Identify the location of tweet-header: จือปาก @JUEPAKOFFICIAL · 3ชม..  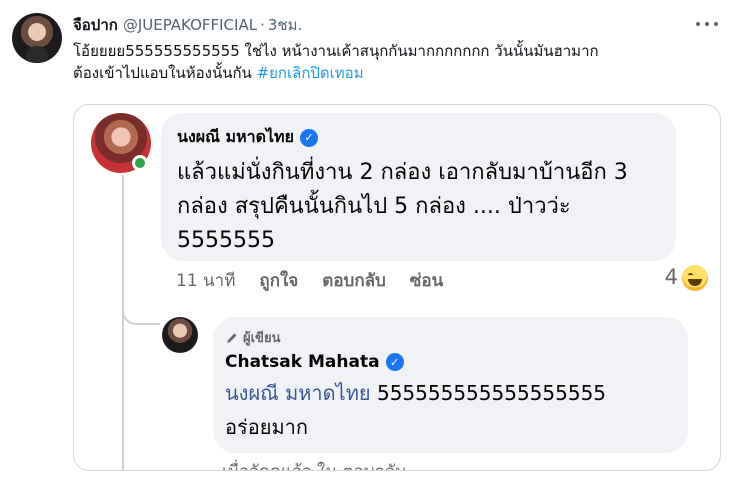
(187, 25).